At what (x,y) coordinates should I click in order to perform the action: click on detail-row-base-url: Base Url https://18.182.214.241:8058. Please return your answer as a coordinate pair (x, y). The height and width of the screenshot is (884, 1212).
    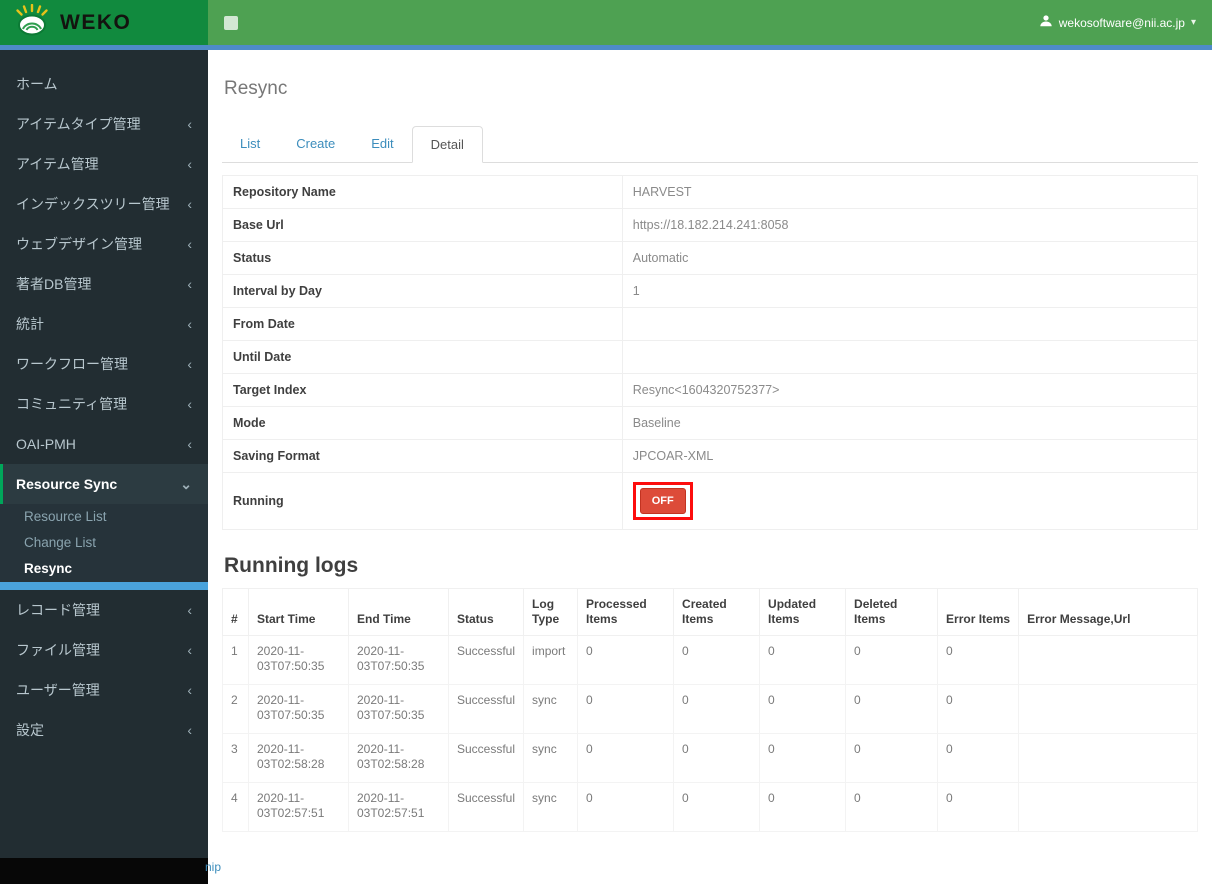
    Looking at the image, I should click on (710, 225).